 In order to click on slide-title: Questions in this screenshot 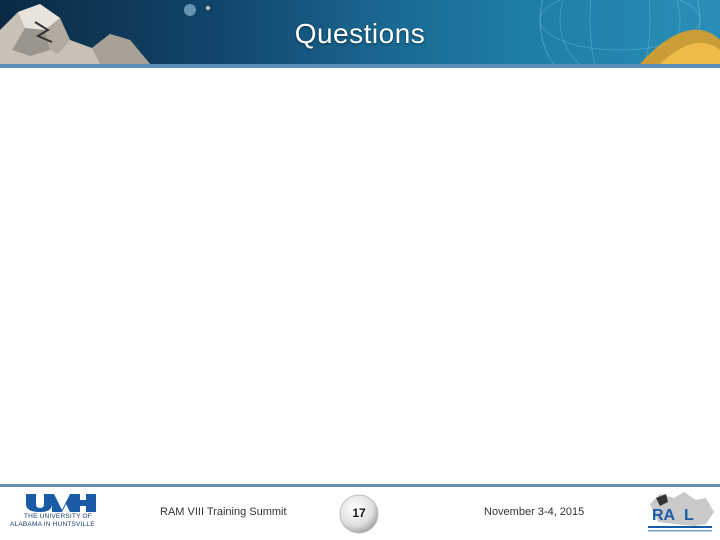, I will do `click(360, 33)`.